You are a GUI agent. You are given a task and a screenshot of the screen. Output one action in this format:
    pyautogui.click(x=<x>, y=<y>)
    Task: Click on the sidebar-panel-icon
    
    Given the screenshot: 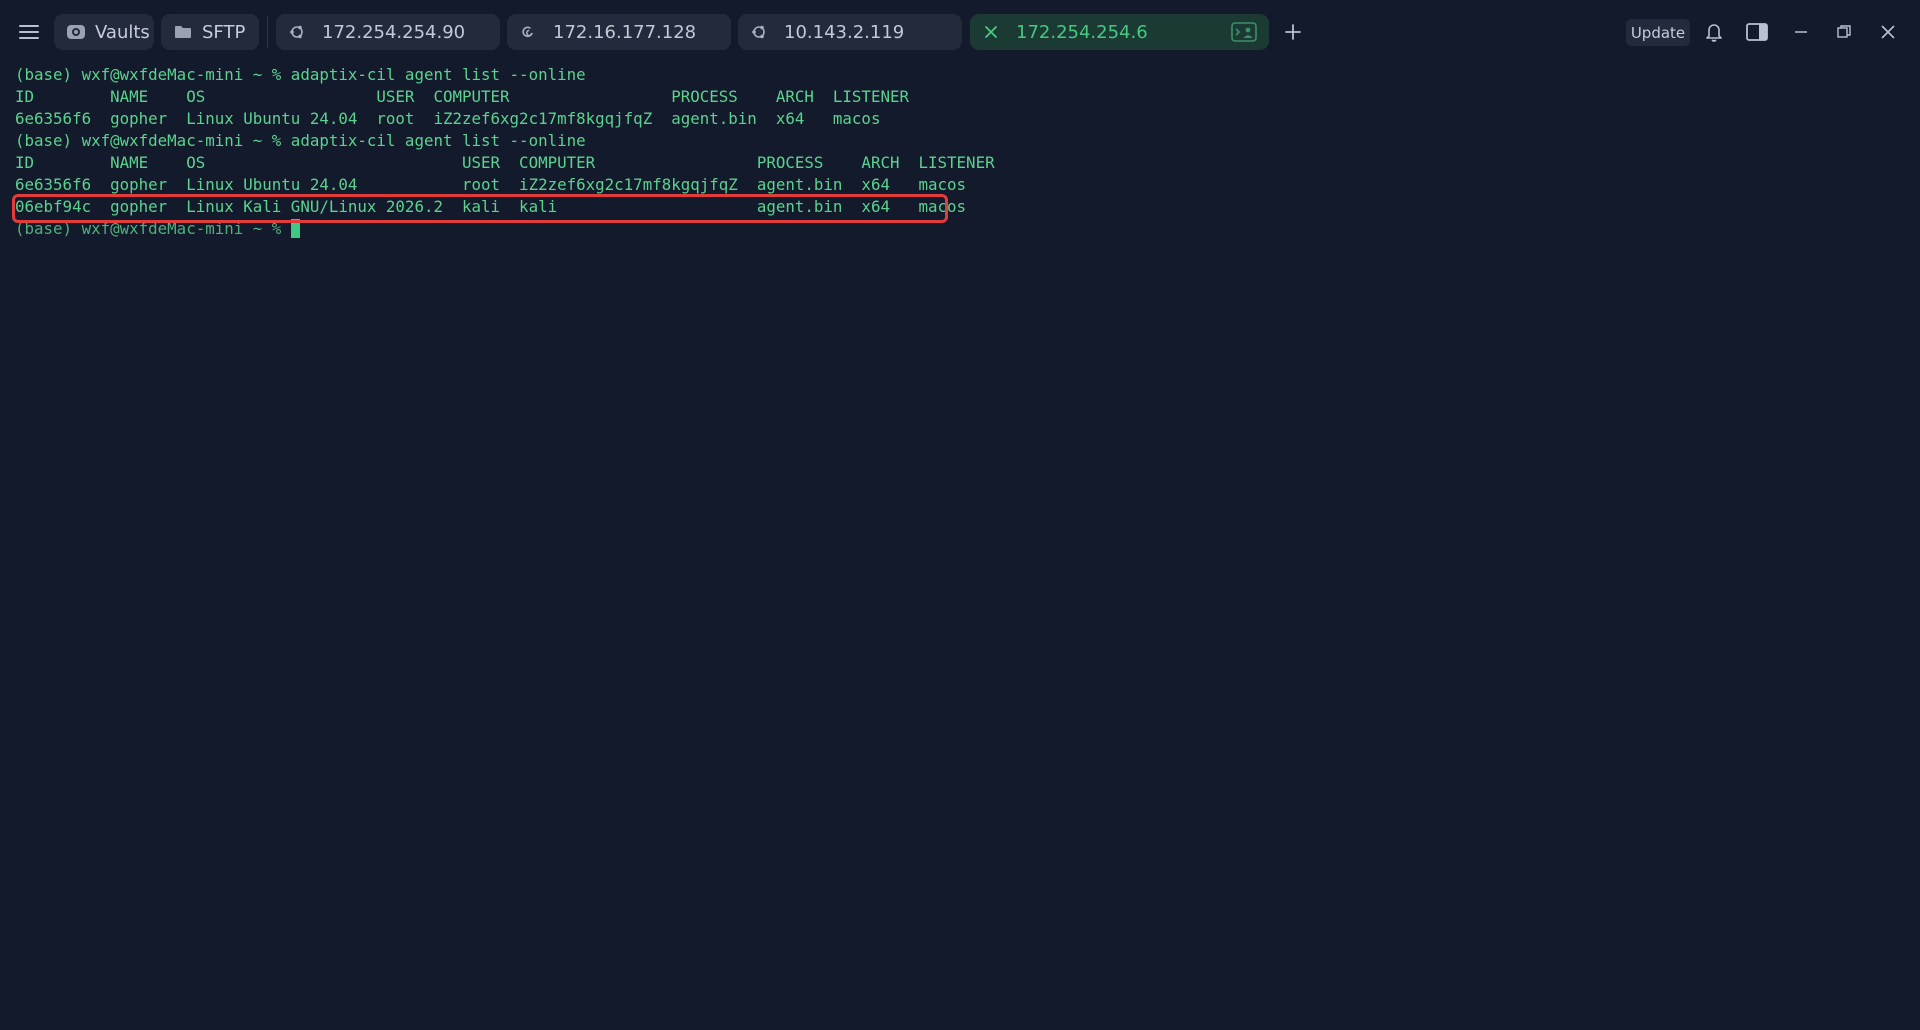 What is the action you would take?
    pyautogui.click(x=1757, y=32)
    